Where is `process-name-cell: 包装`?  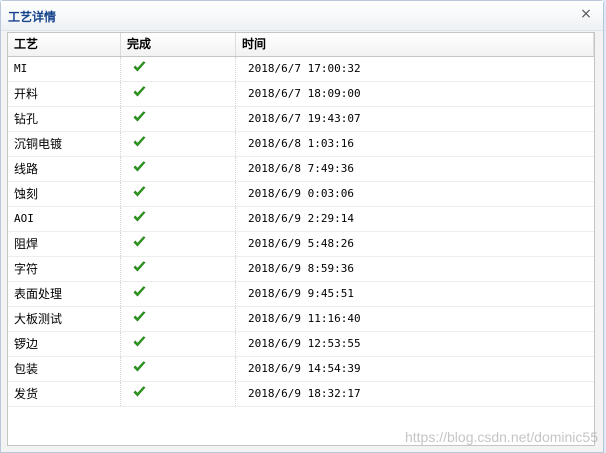 process-name-cell: 包装 is located at coordinates (64, 369).